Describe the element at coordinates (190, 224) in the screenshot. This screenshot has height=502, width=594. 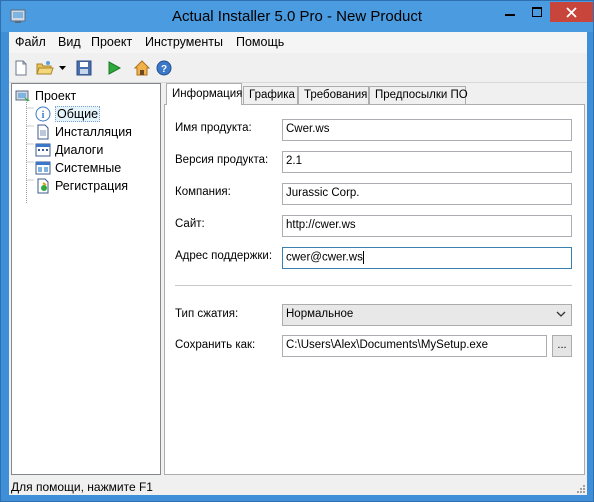
I see `site-label: Сайт:` at that location.